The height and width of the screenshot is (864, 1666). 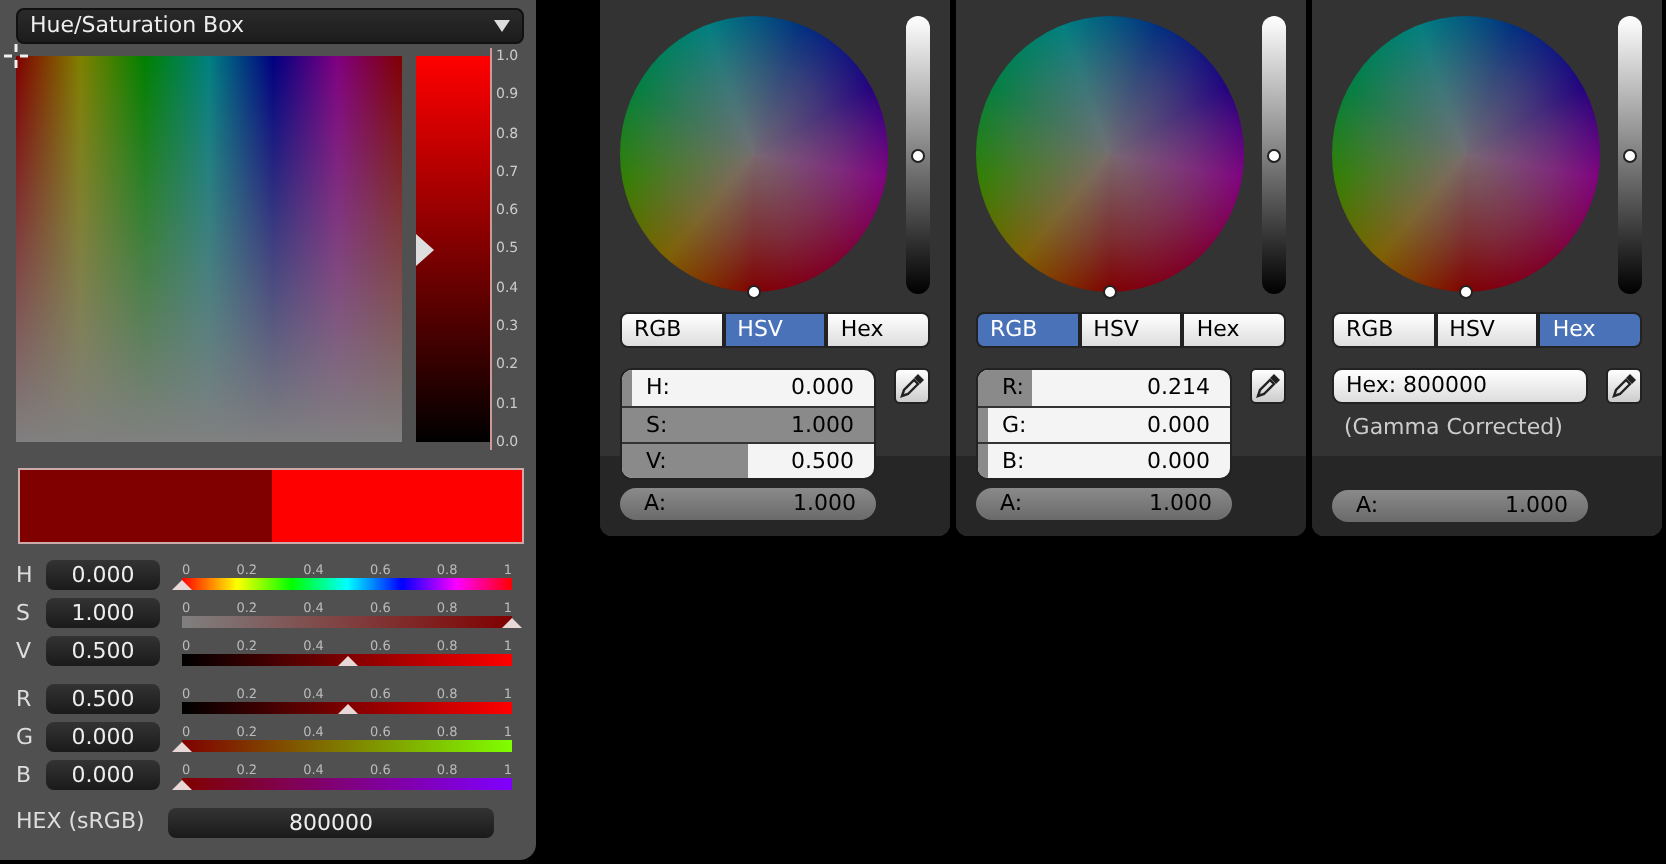 What do you see at coordinates (26, 737) in the screenshot?
I see `channel-label: G` at bounding box center [26, 737].